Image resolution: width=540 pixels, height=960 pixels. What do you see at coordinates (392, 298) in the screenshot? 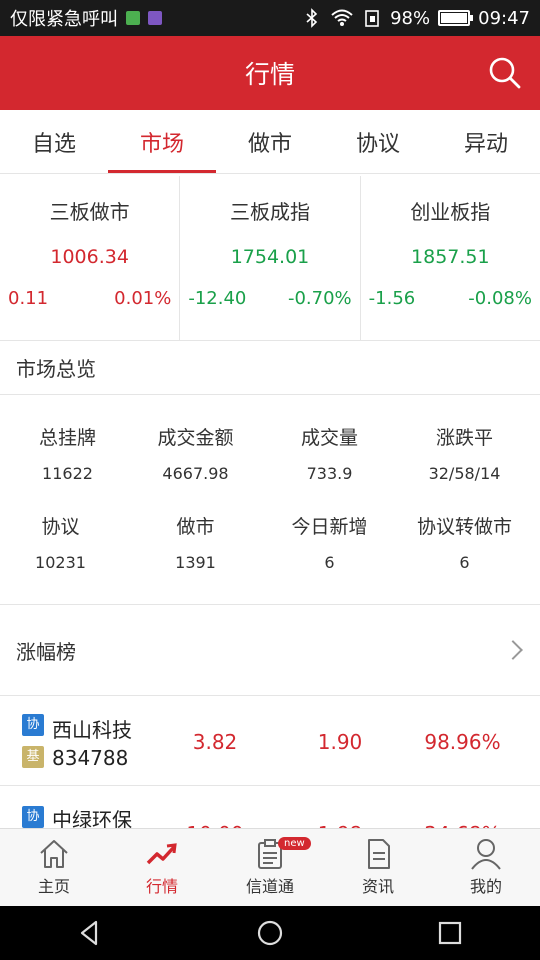
I see `index-change: -1.56` at bounding box center [392, 298].